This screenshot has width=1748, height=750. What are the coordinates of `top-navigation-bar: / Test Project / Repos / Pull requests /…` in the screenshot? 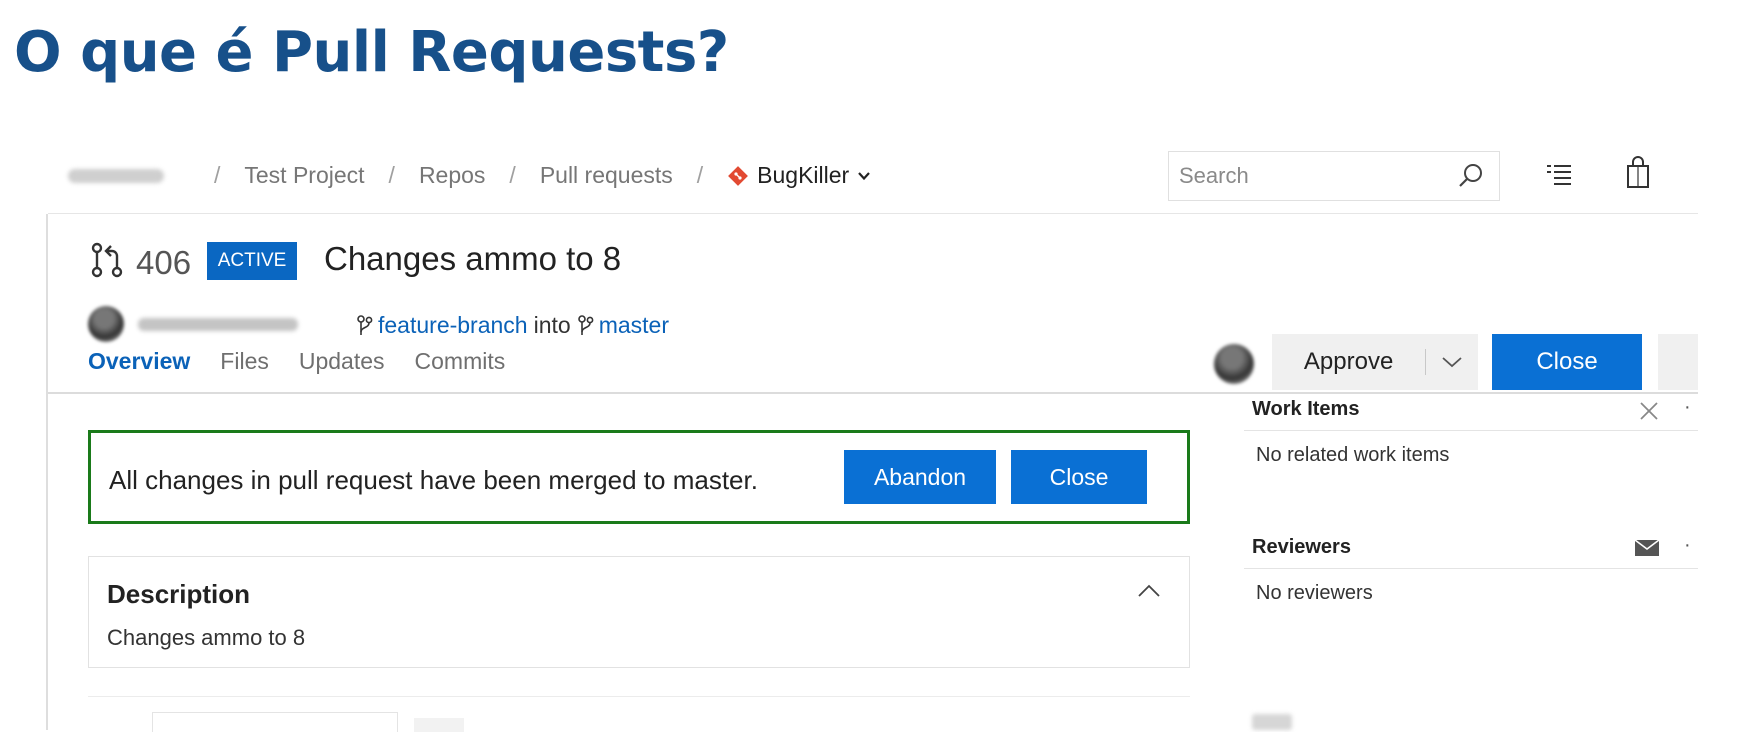 It's located at (873, 178).